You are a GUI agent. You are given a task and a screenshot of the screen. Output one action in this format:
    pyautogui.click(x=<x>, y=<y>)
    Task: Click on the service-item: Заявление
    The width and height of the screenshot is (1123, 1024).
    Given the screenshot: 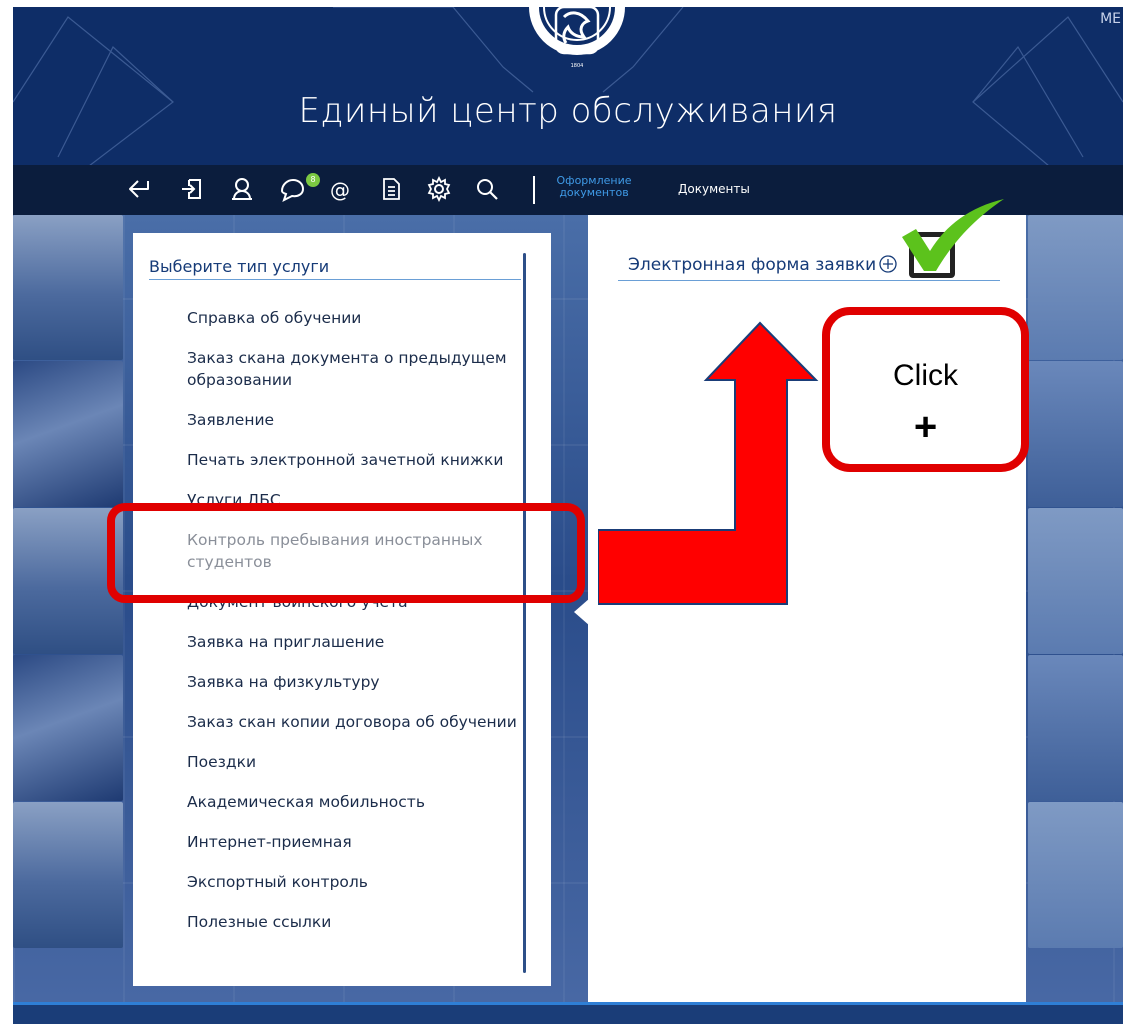 What is the action you would take?
    pyautogui.click(x=357, y=420)
    